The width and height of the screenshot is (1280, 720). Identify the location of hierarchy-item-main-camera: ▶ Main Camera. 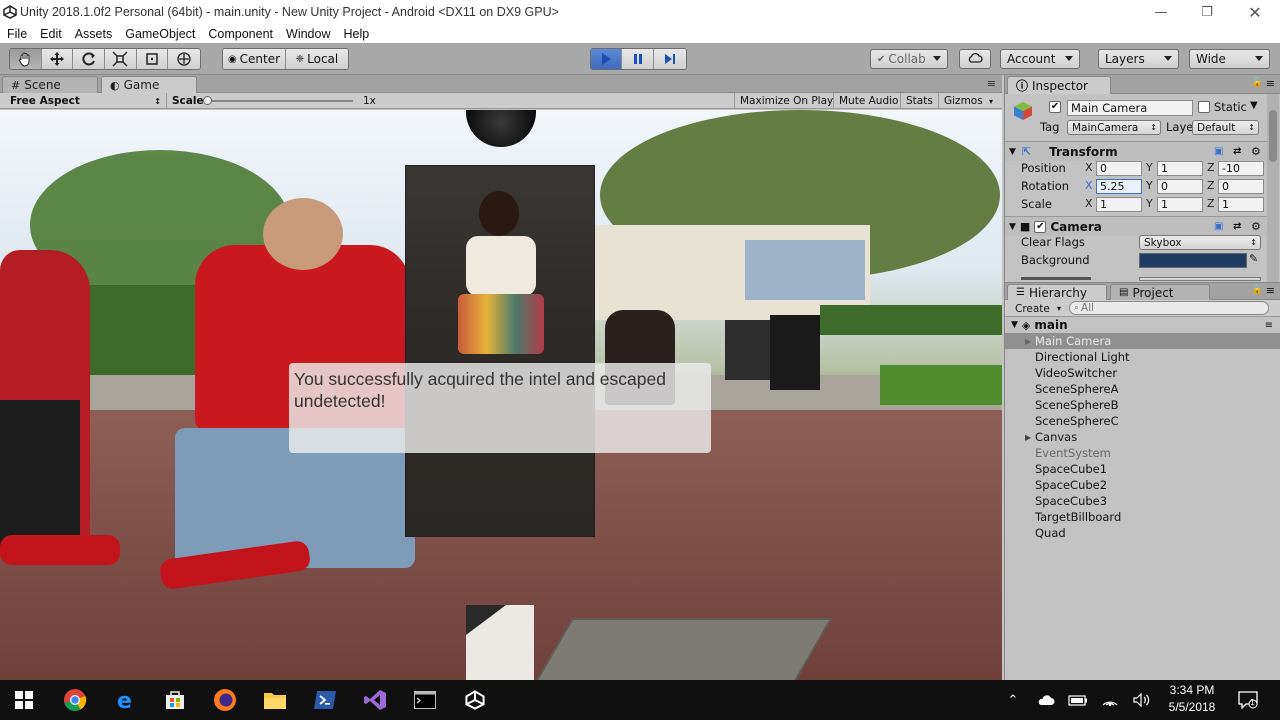
(1142, 341).